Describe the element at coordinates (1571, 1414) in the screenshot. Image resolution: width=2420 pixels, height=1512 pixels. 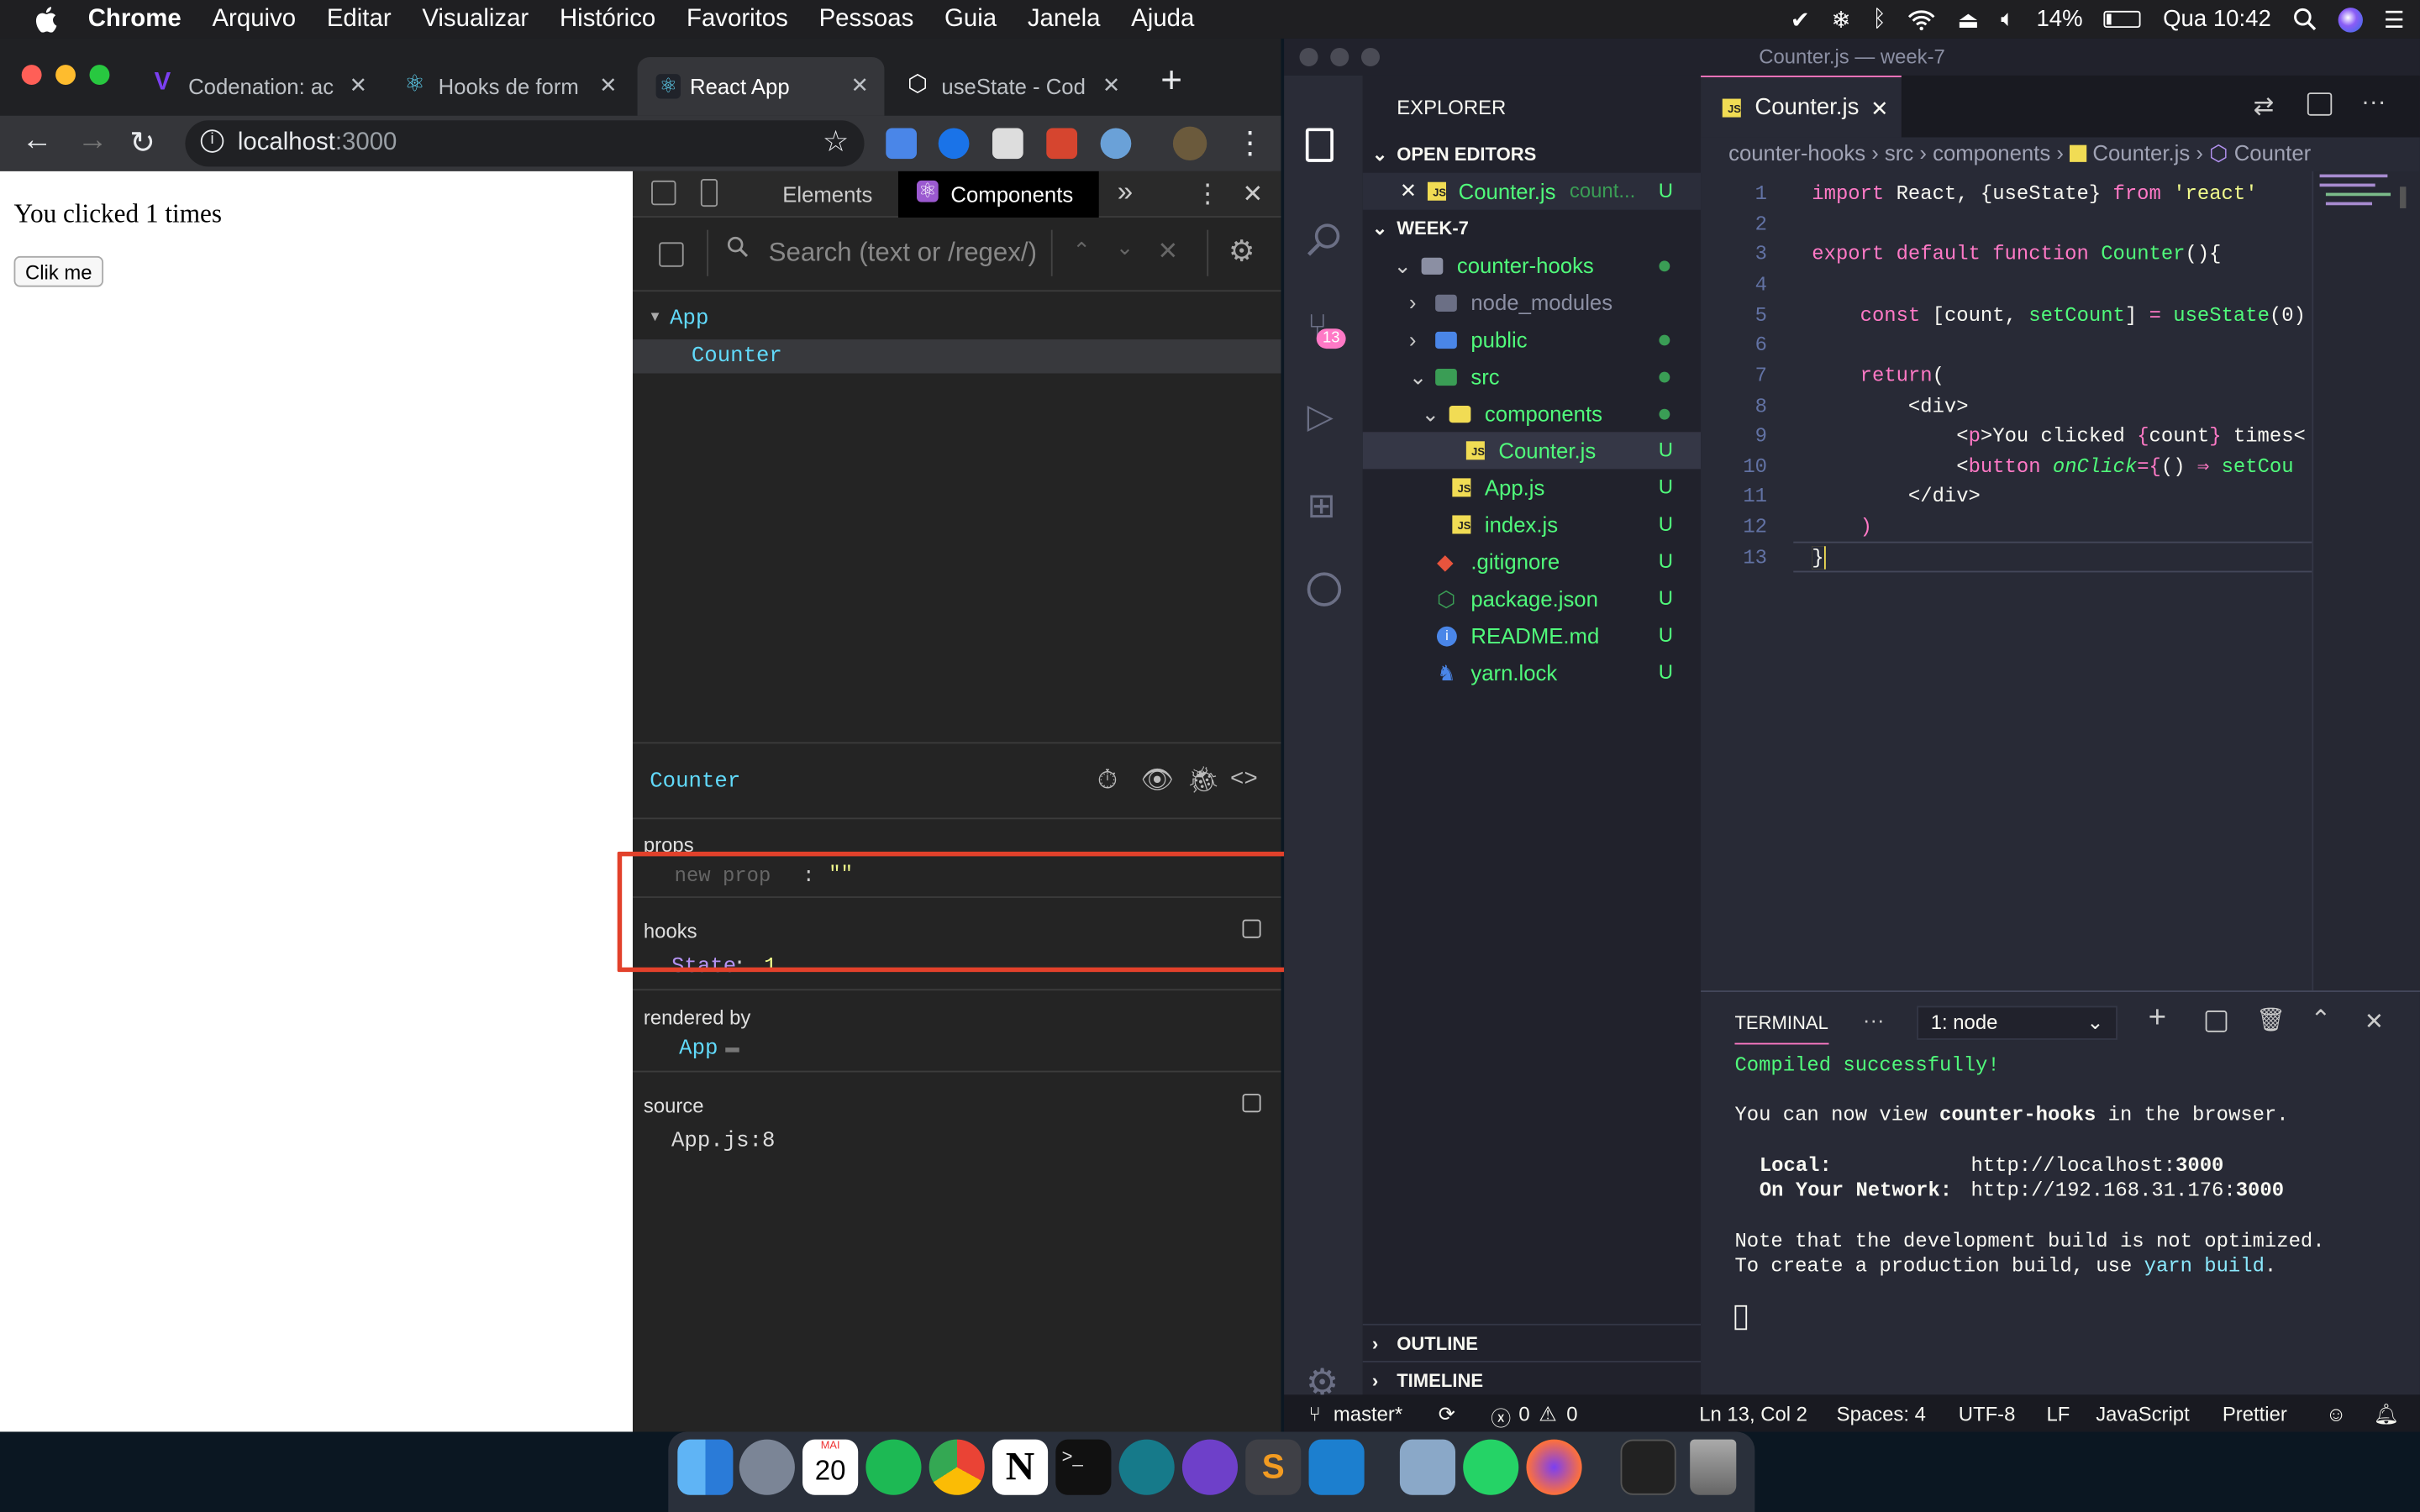
I see `warning-count: 0` at that location.